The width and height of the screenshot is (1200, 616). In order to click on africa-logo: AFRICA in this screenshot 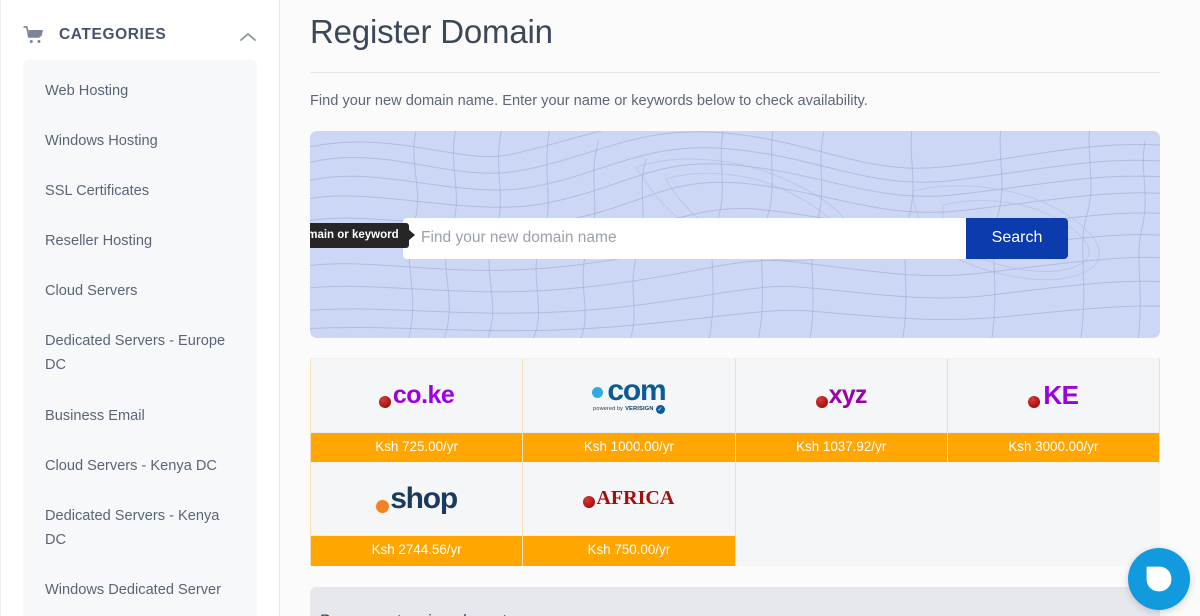, I will do `click(629, 499)`.